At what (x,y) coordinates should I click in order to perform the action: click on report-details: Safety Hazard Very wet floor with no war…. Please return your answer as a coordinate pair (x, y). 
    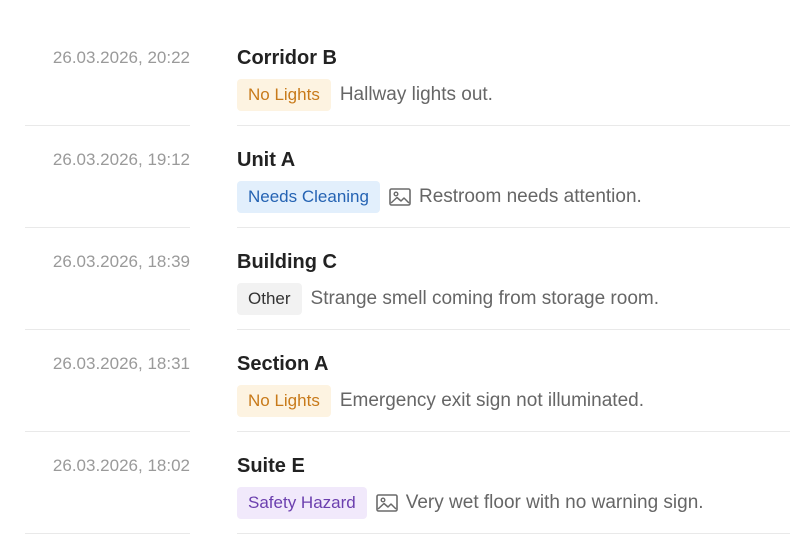
    Looking at the image, I should click on (470, 503).